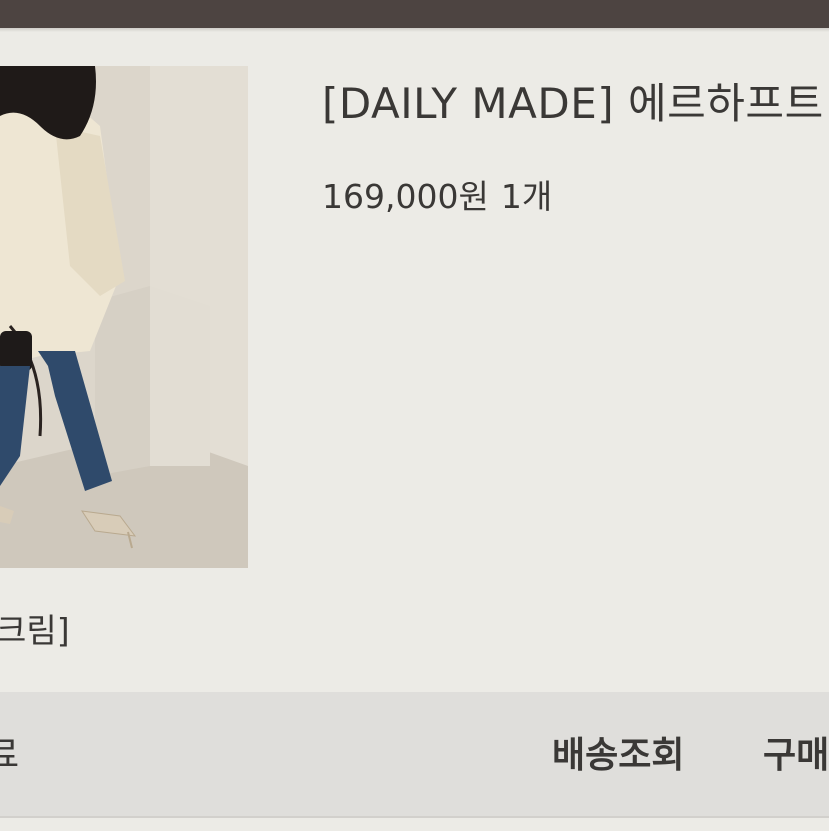  I want to click on track-delivery-button: 배송조회, so click(618, 752).